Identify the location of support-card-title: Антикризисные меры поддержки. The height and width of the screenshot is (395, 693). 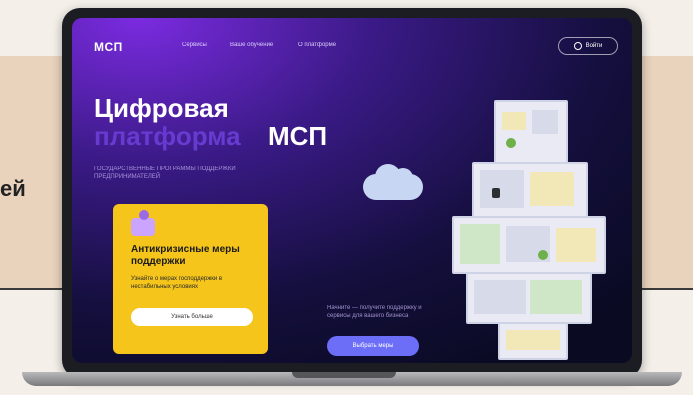
(185, 255).